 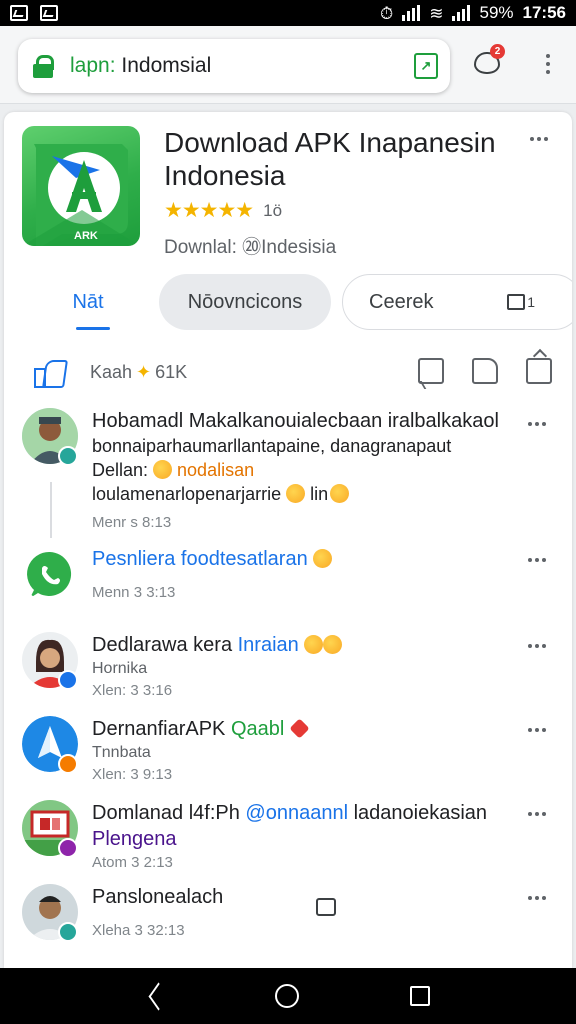 What do you see at coordinates (171, 371) in the screenshot?
I see `reaction-count: 61K` at bounding box center [171, 371].